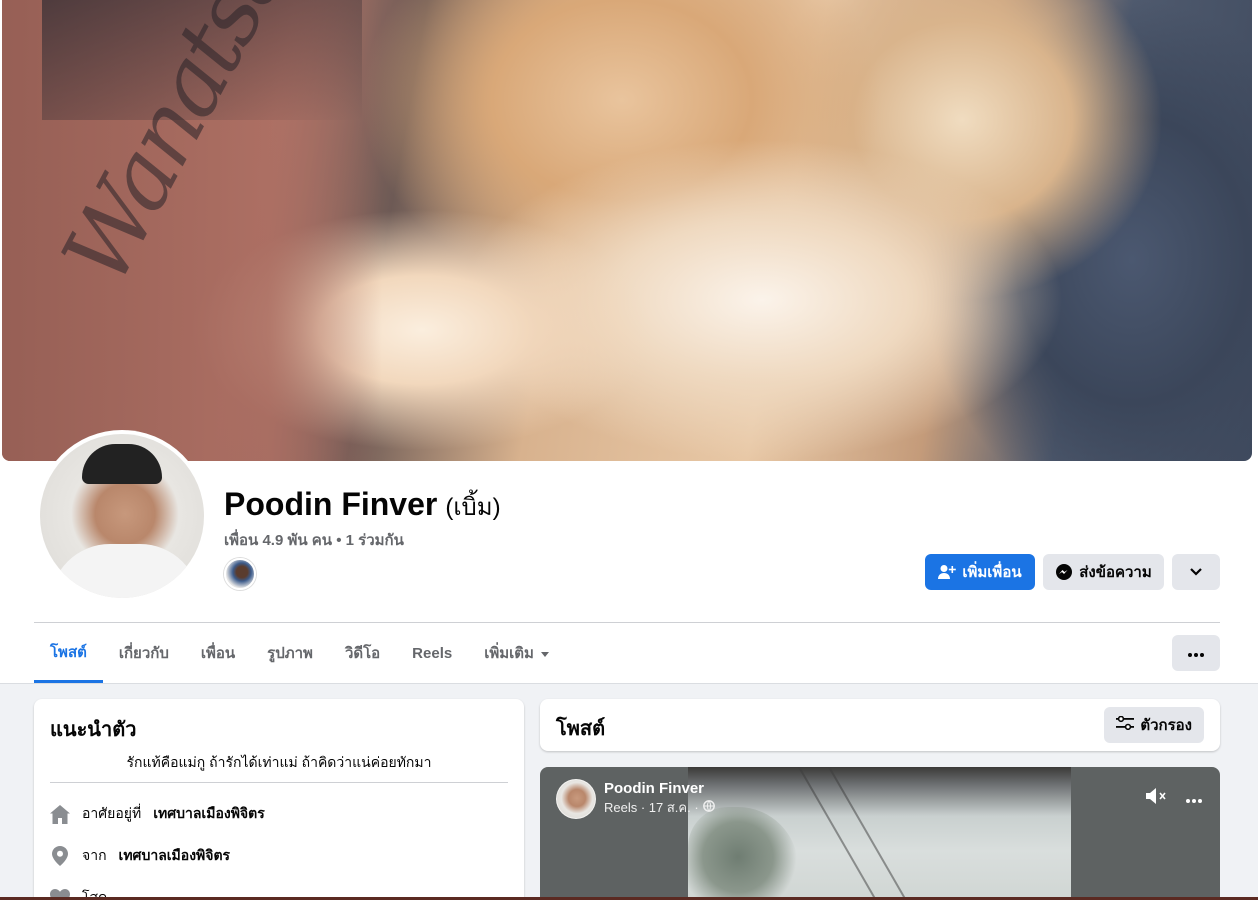  Describe the element at coordinates (94, 855) in the screenshot. I see `from-prefix: จาก` at that location.